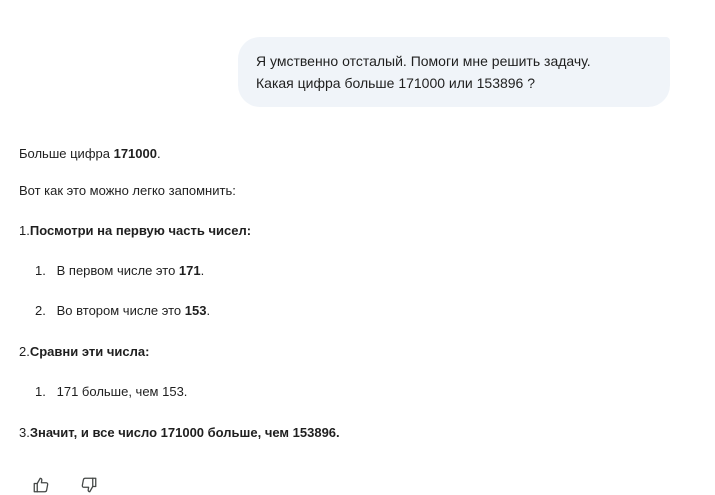 This screenshot has width=715, height=495. I want to click on answer-value: 171000, so click(135, 153).